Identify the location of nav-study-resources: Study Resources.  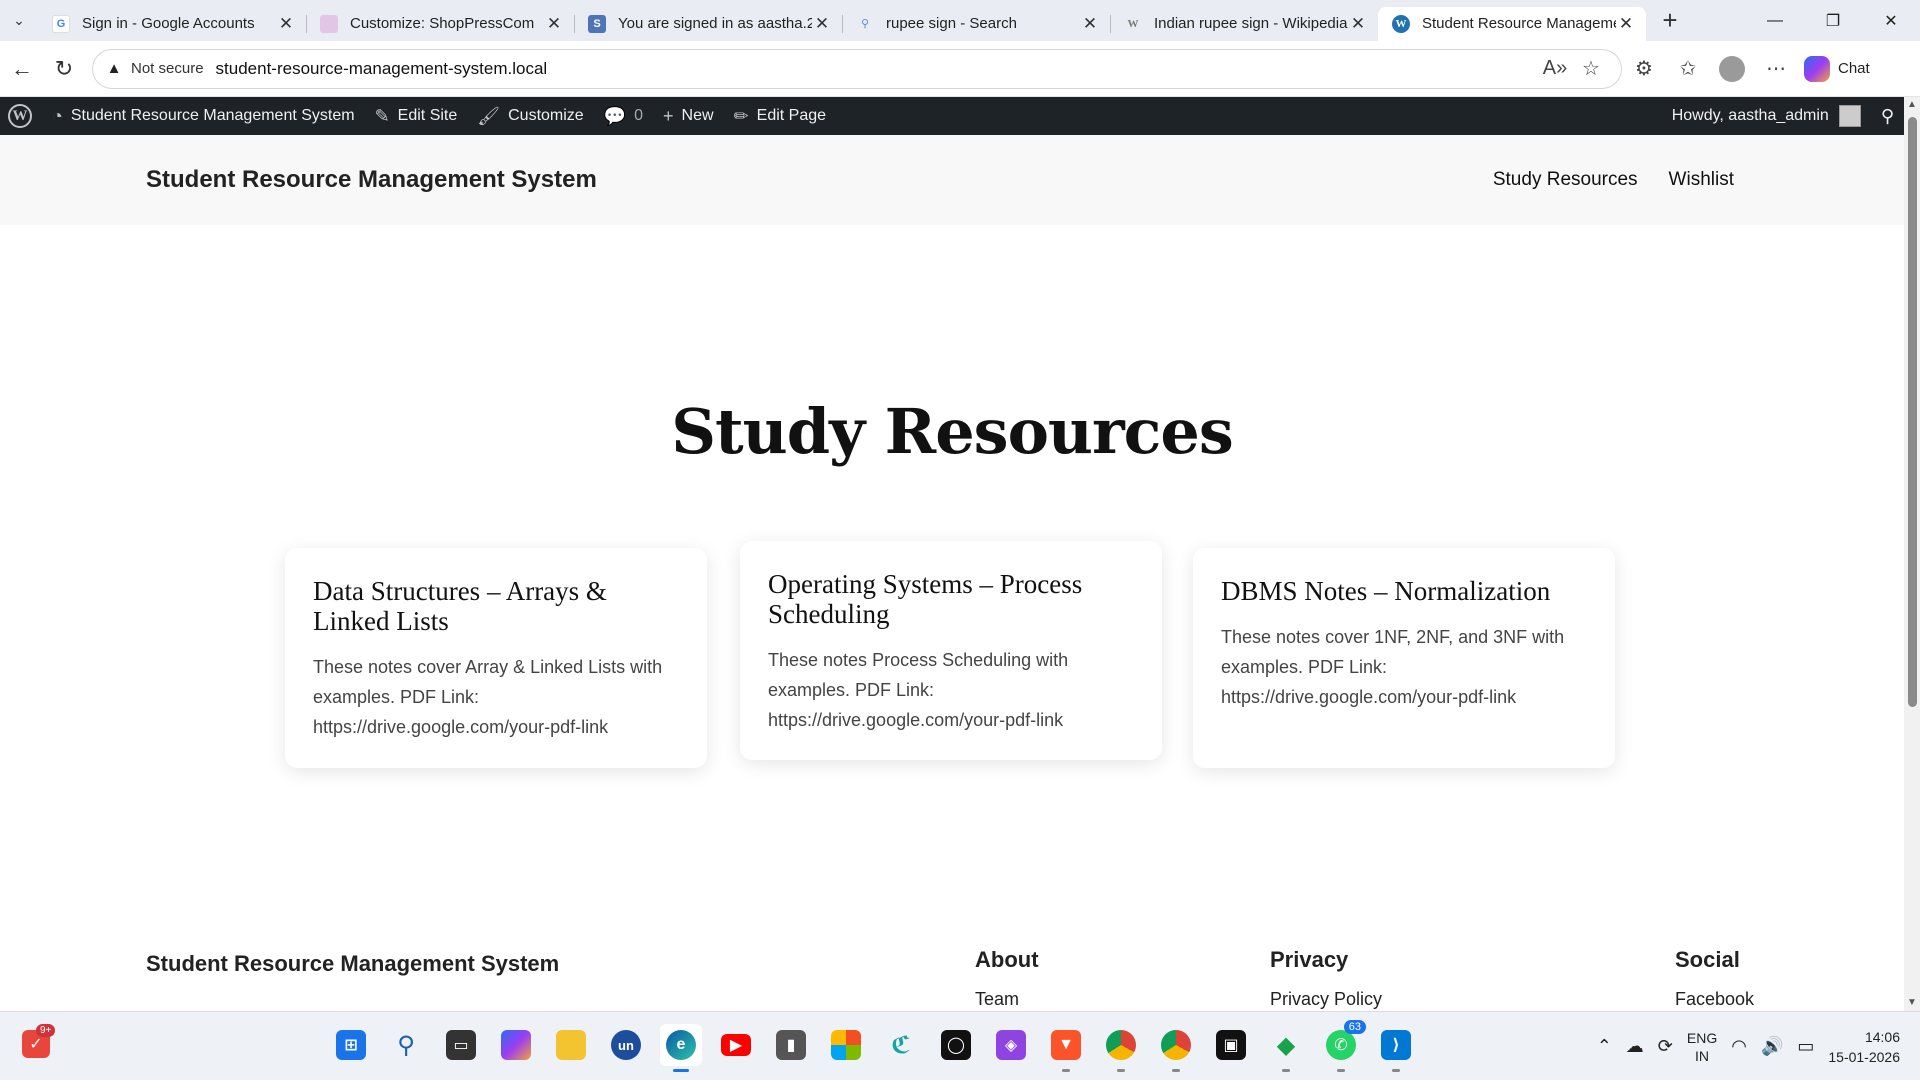
(1565, 180).